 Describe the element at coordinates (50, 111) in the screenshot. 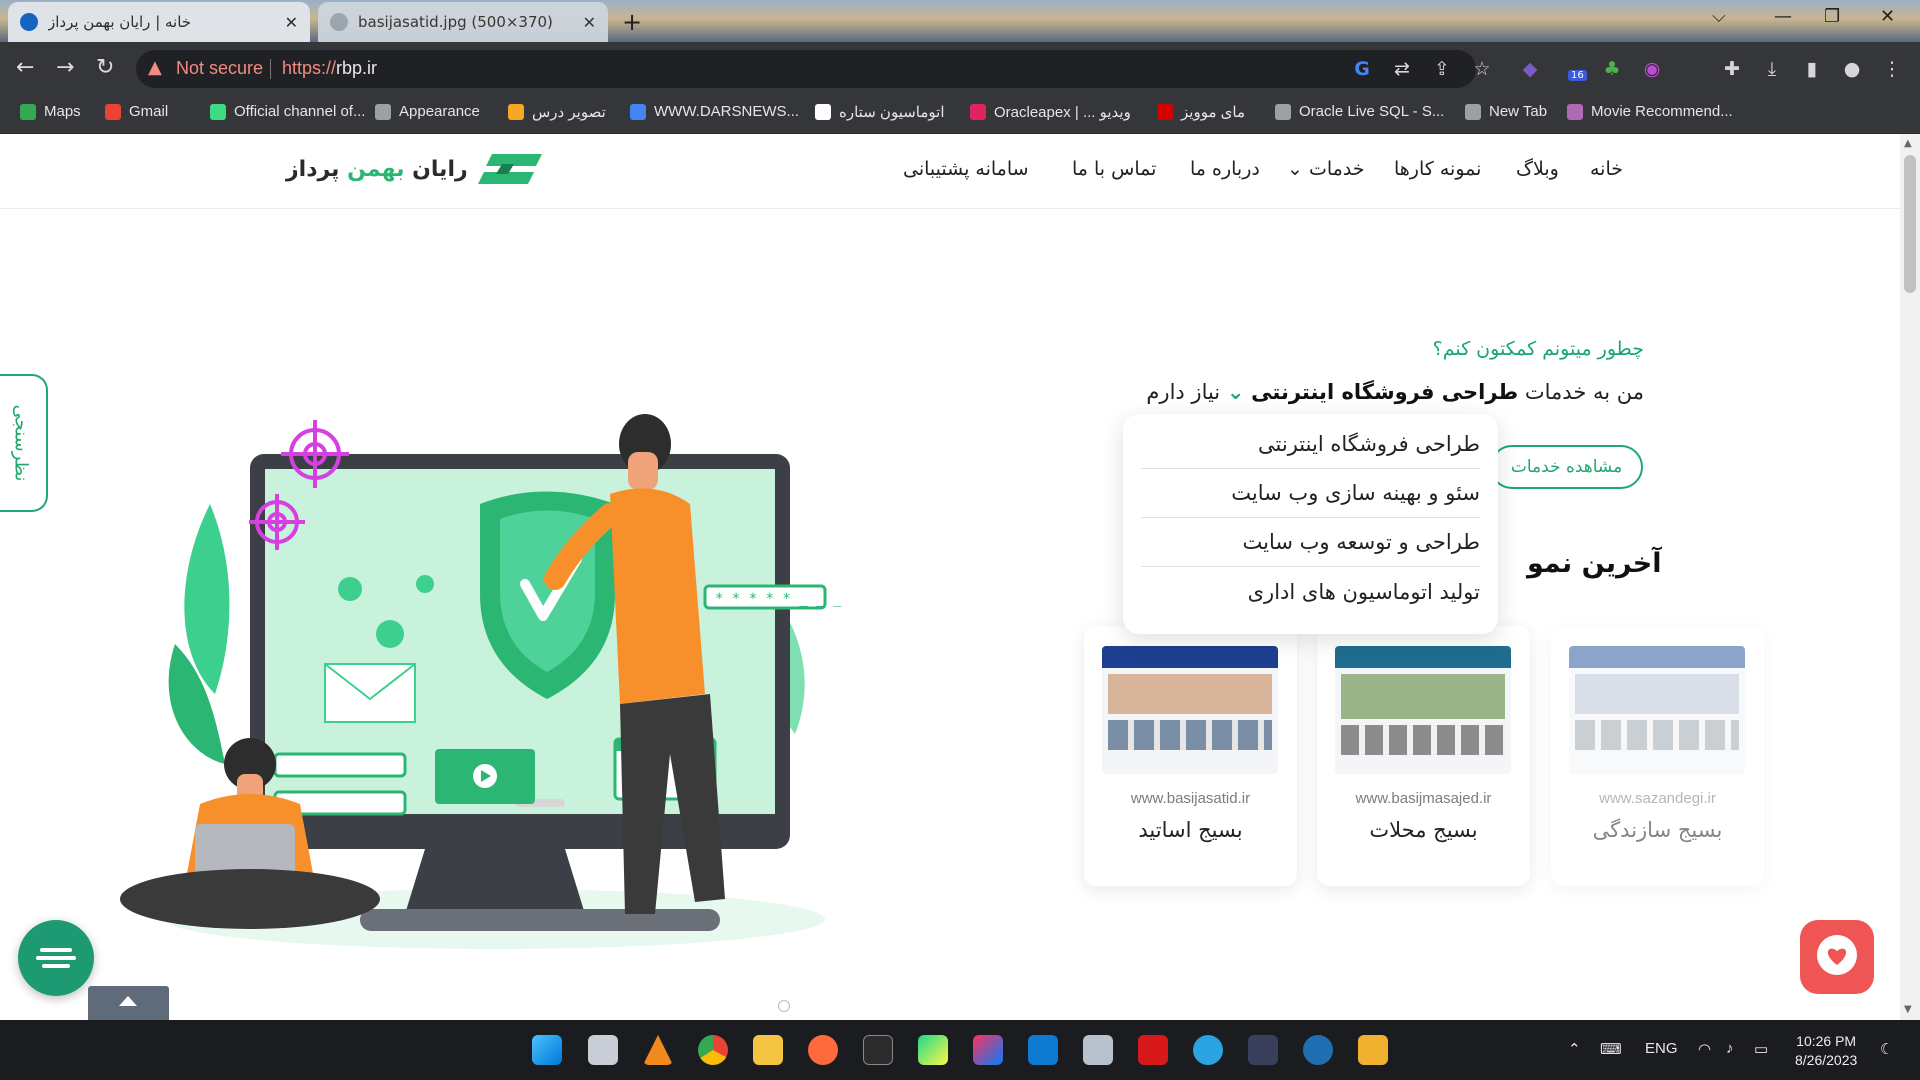

I see `bookmark-item: Maps` at that location.